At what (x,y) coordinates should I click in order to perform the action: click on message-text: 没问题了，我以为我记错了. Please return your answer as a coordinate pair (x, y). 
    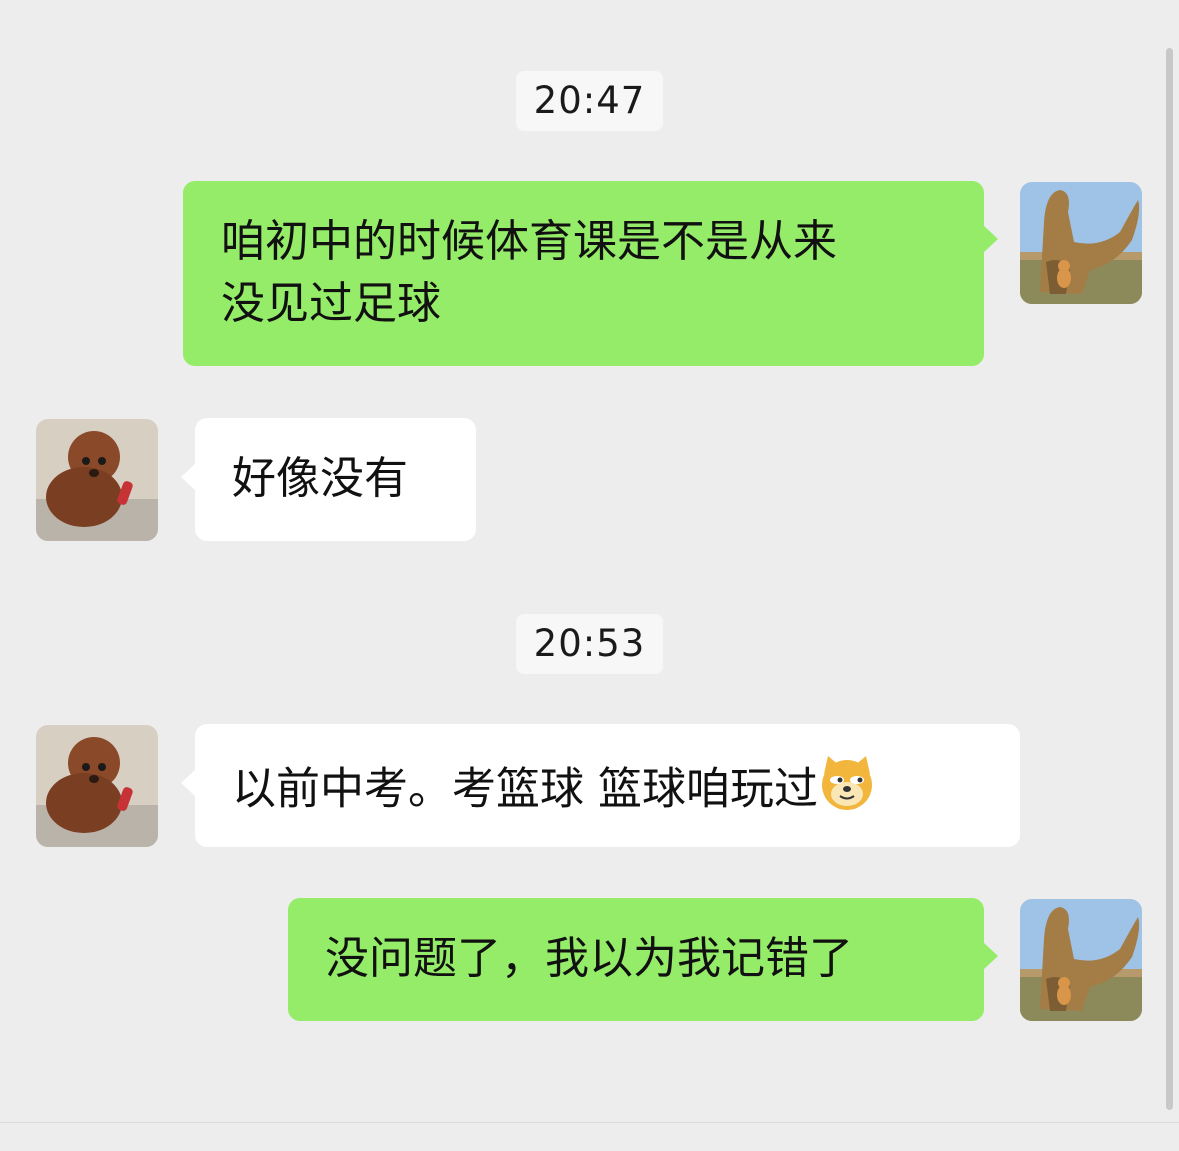
    Looking at the image, I should click on (589, 958).